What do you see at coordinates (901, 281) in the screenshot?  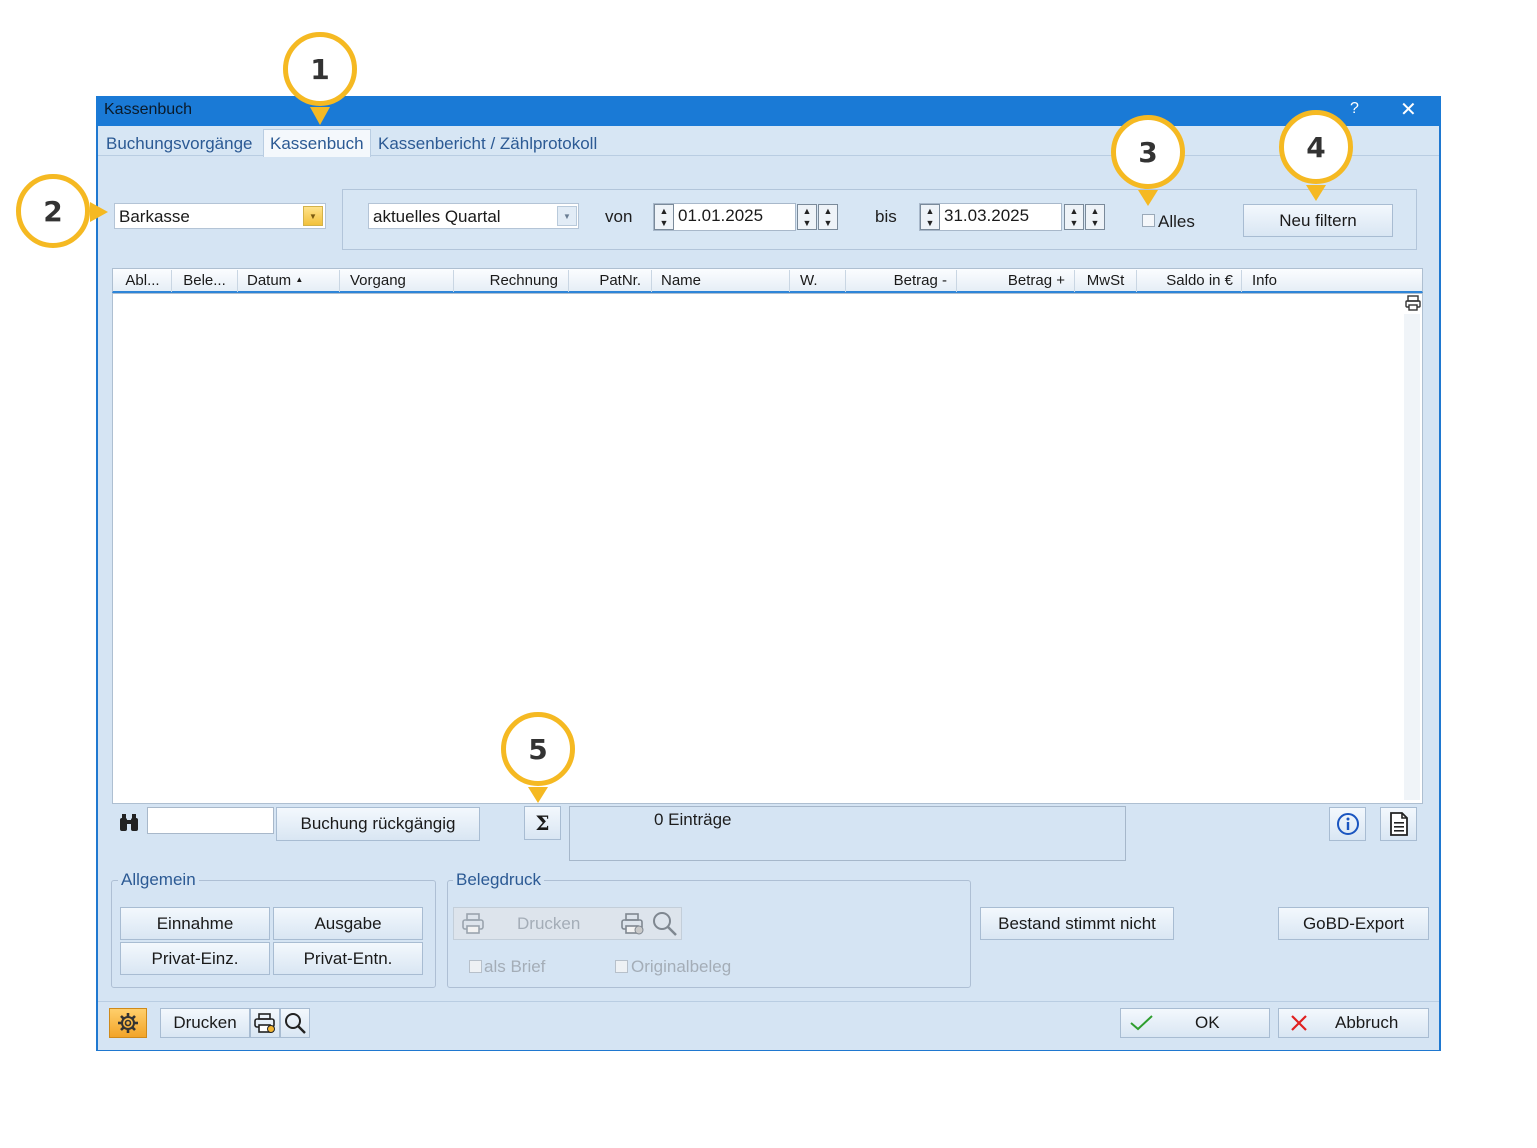 I see `column-header-betrag-minus: Betrag -` at bounding box center [901, 281].